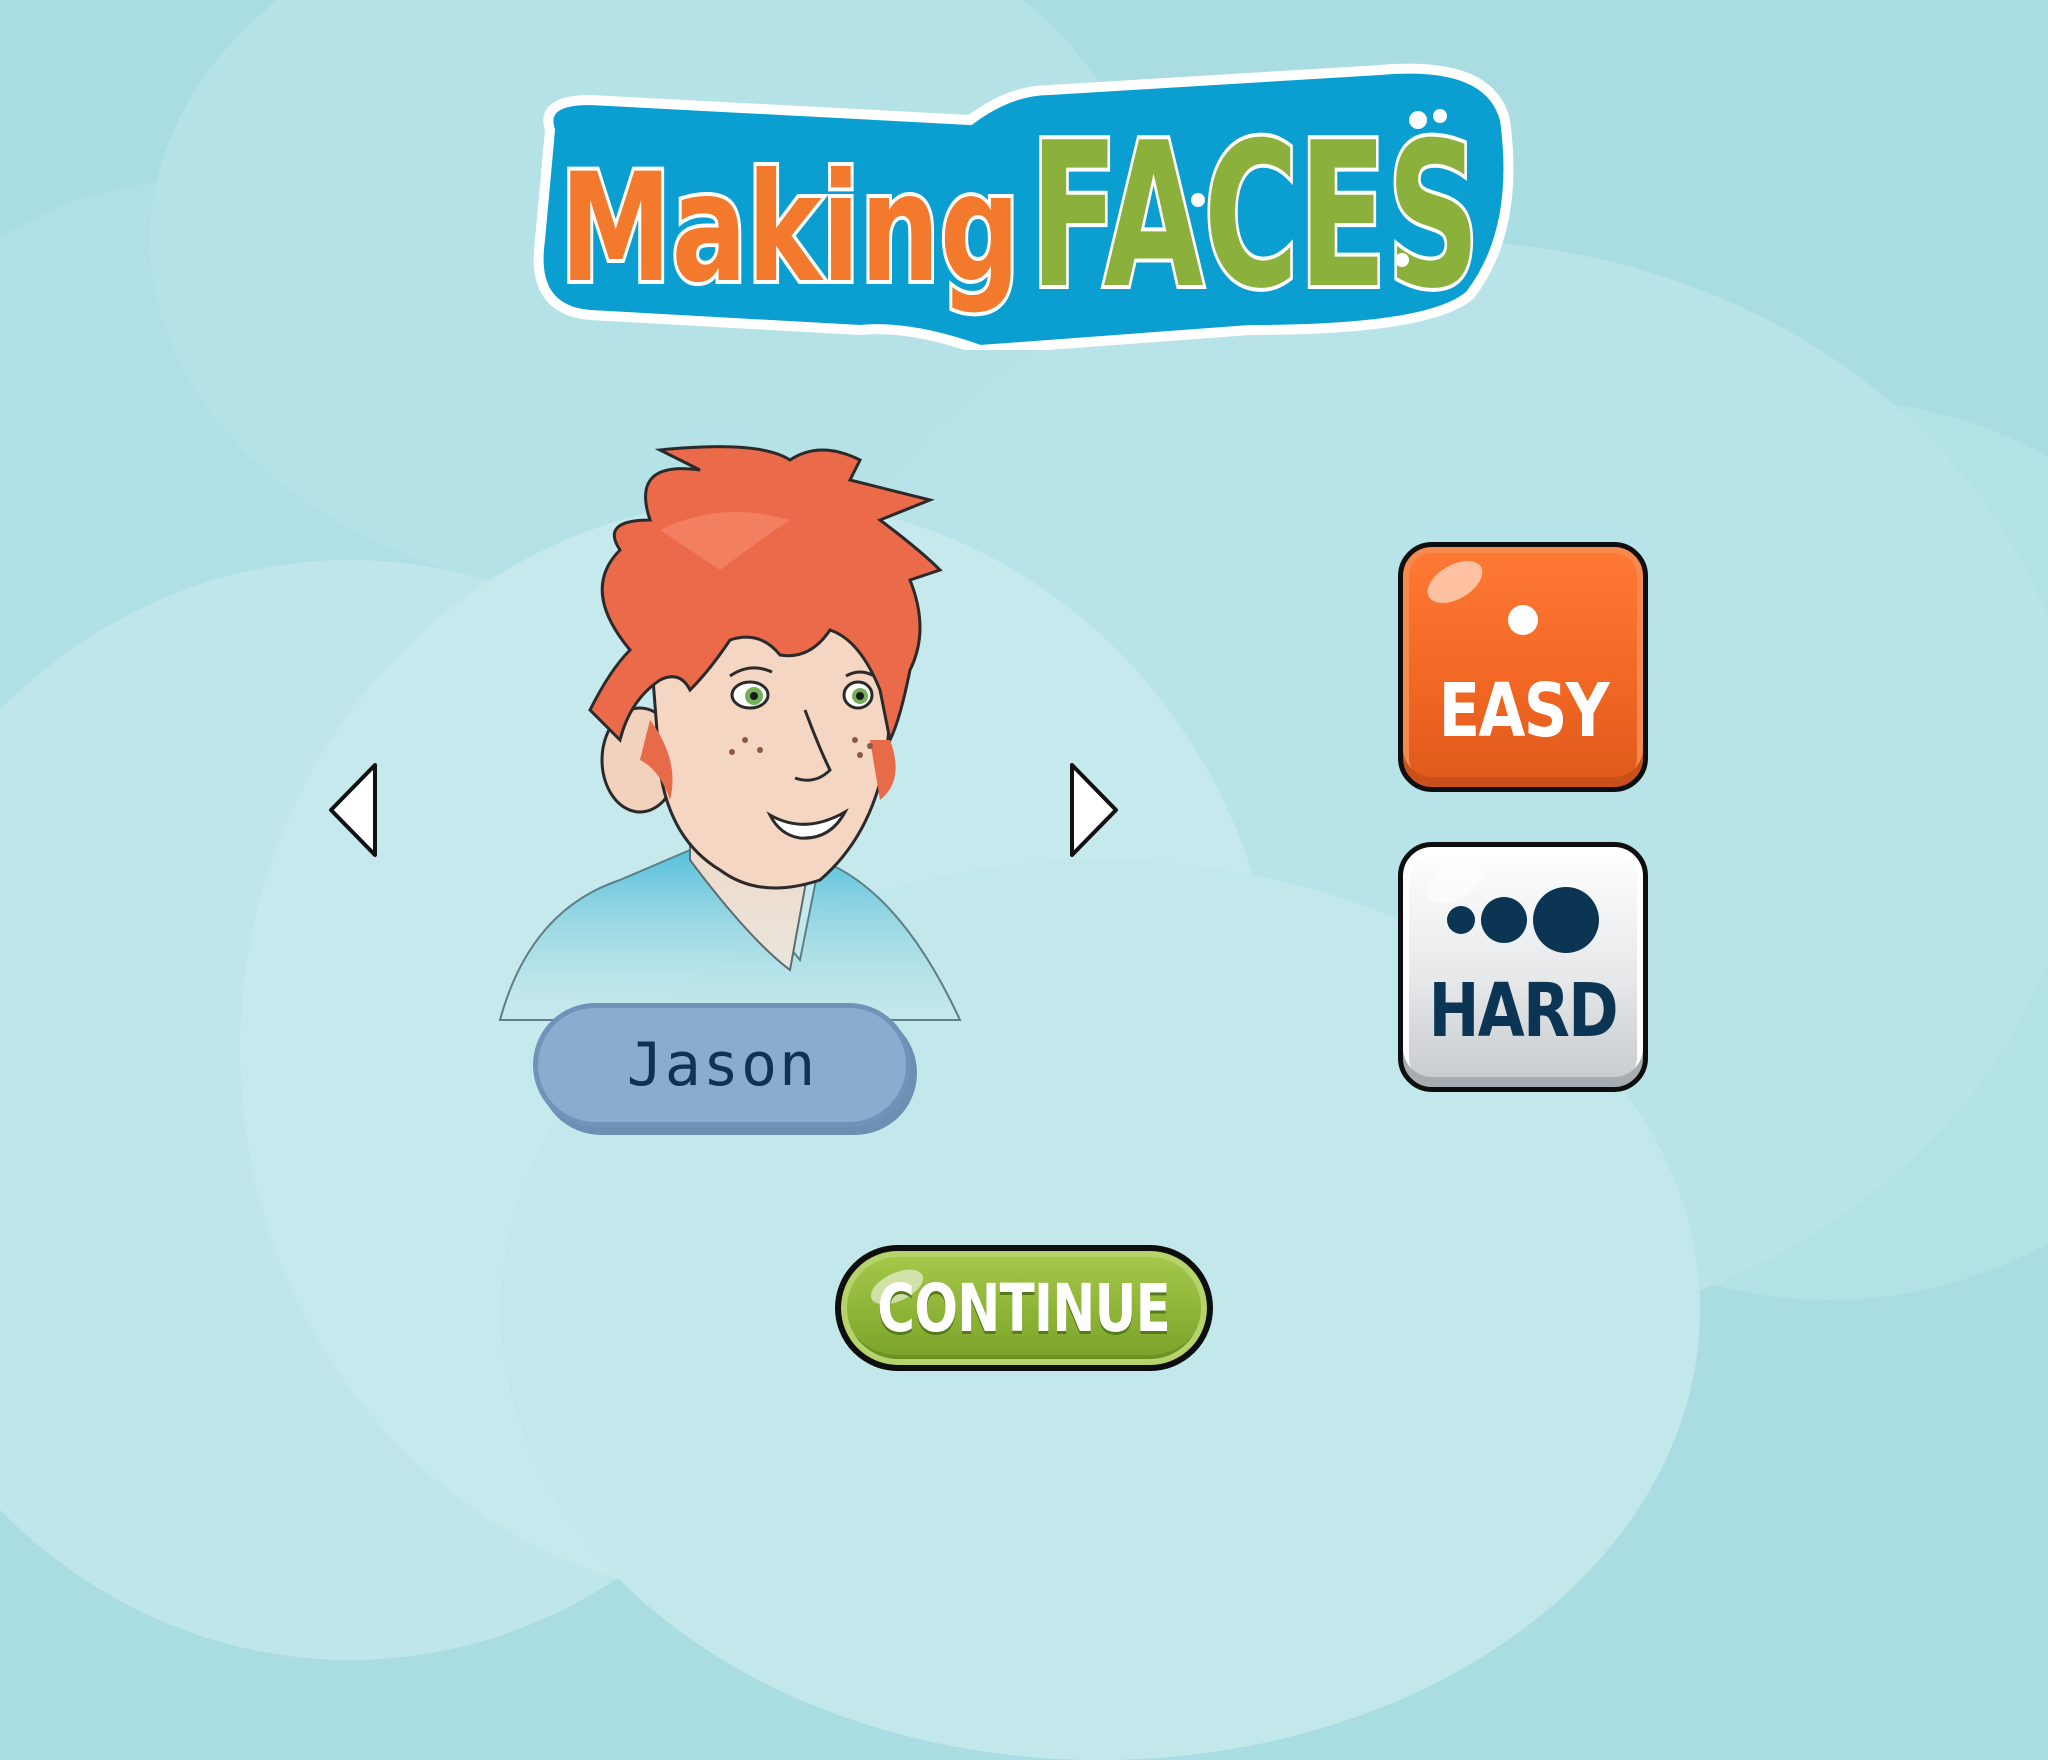 The width and height of the screenshot is (2048, 1760). What do you see at coordinates (730, 733) in the screenshot?
I see `character-portrait` at bounding box center [730, 733].